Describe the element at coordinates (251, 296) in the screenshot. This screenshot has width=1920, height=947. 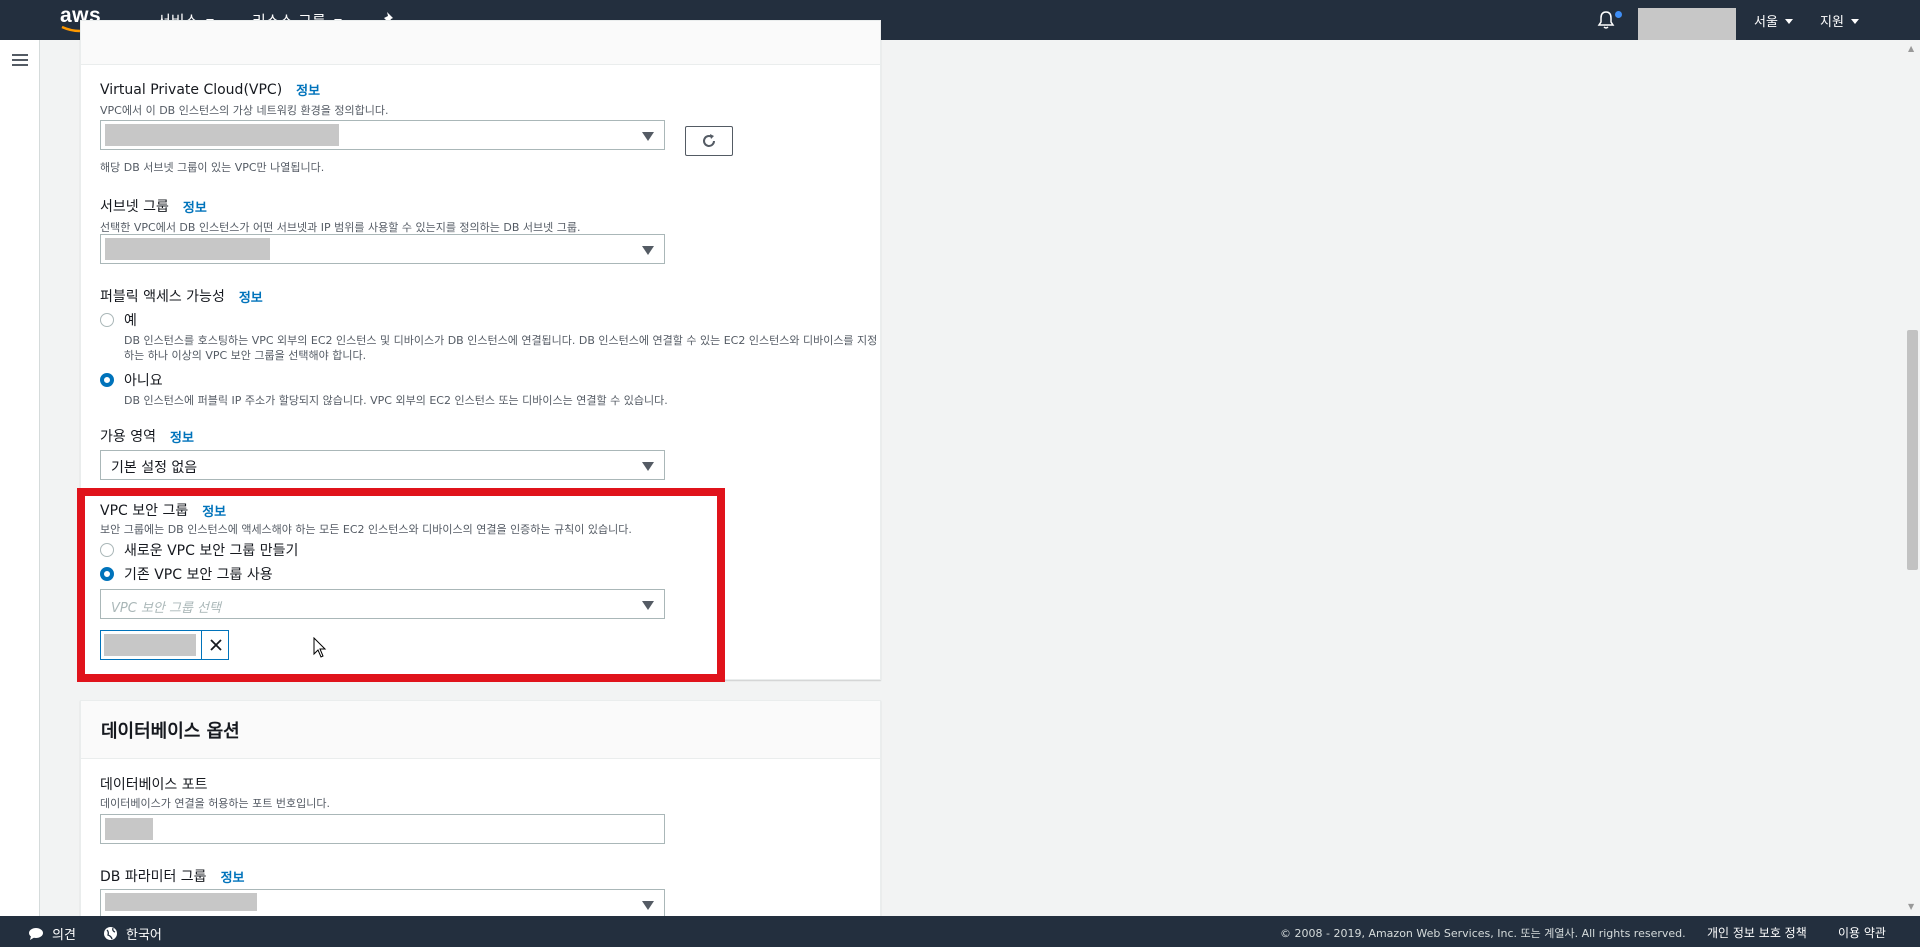
I see `public-access-info-link: 정보` at that location.